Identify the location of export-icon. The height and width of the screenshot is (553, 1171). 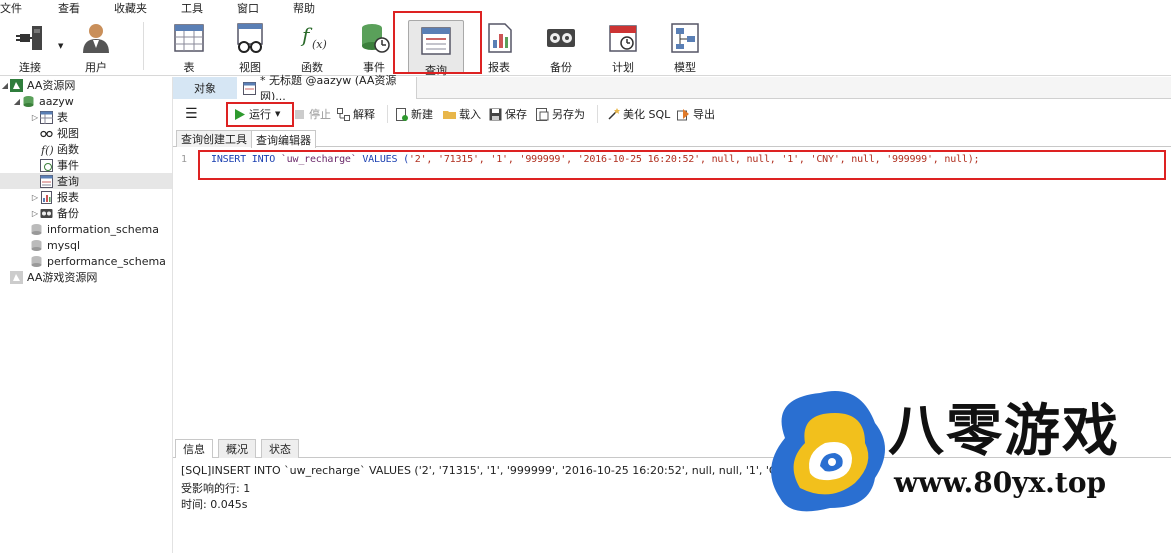
(683, 114).